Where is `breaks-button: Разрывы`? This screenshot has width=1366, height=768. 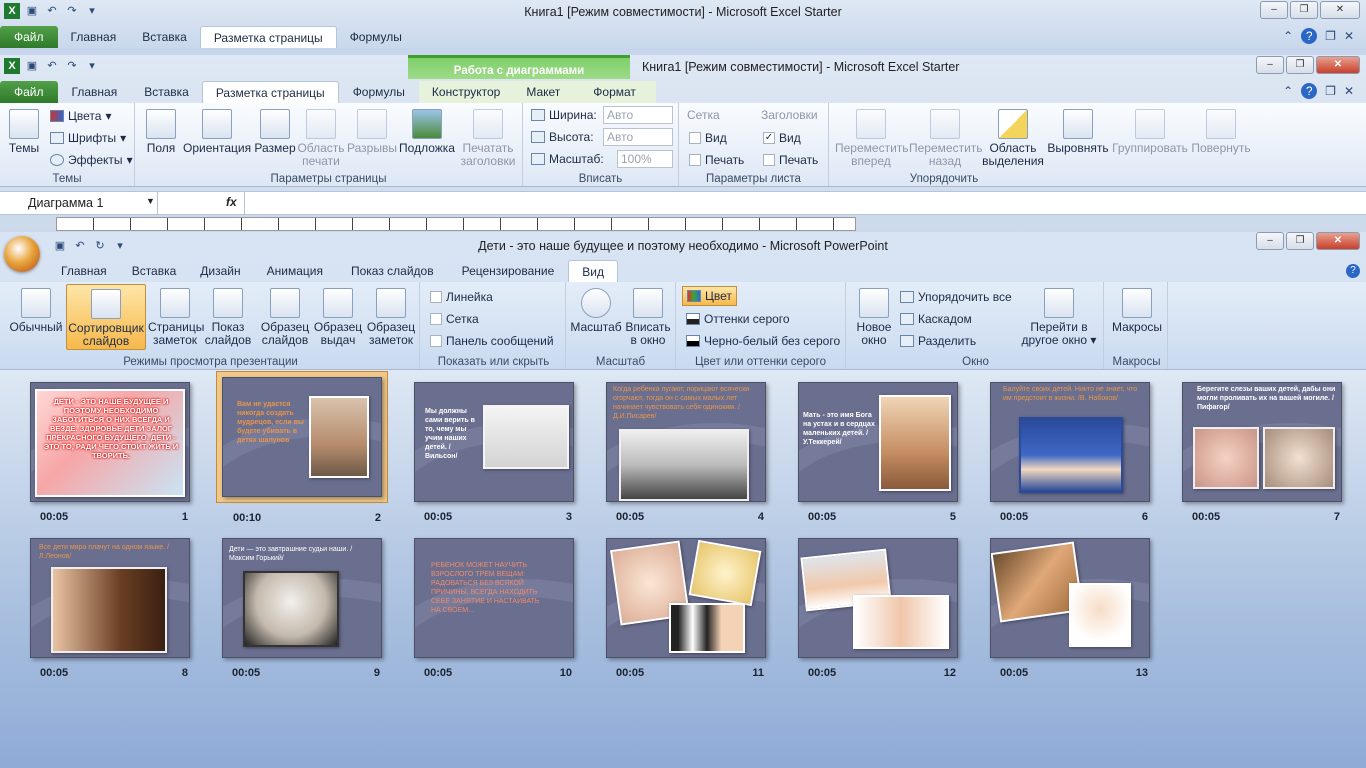
breaks-button: Разрывы is located at coordinates (372, 132).